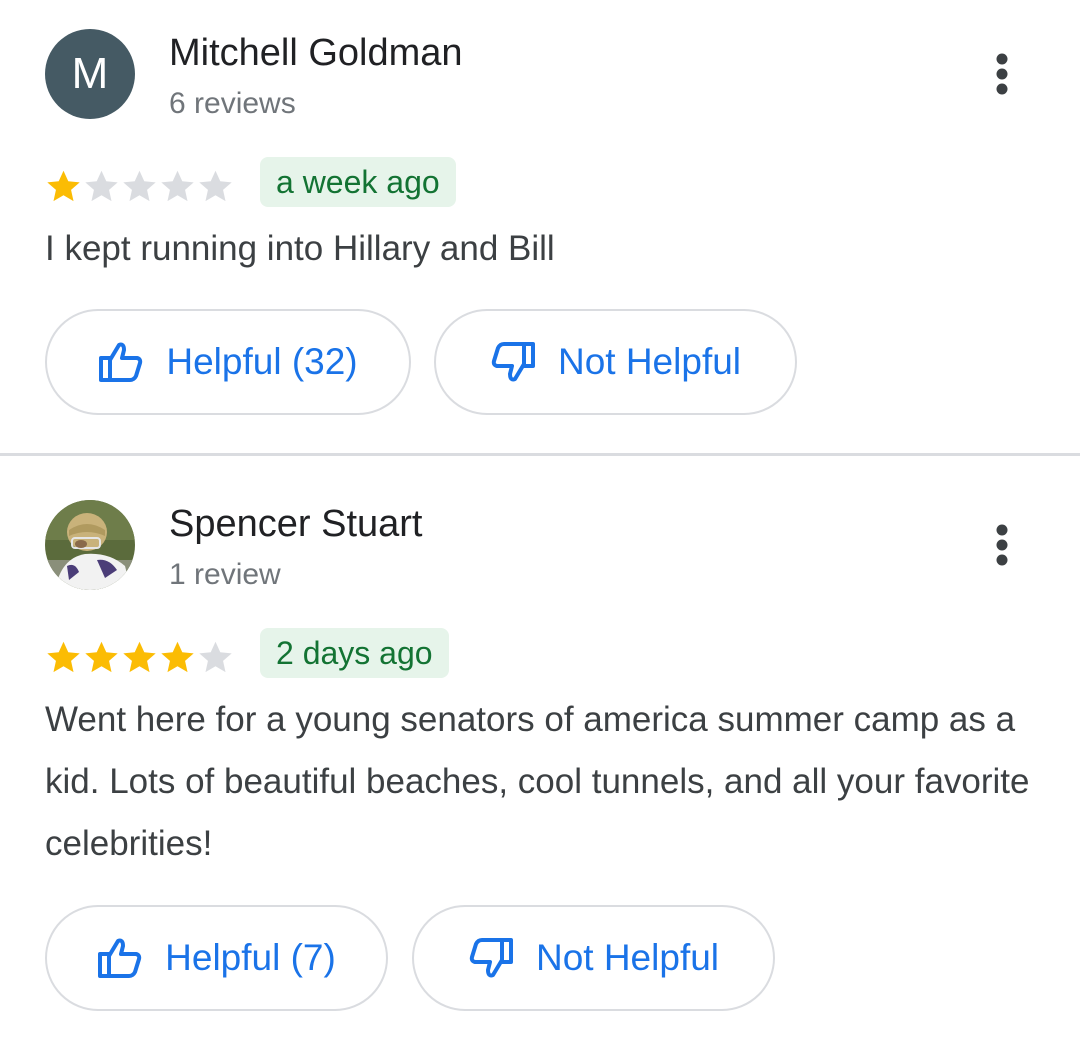  I want to click on avatar: M, so click(90, 74).